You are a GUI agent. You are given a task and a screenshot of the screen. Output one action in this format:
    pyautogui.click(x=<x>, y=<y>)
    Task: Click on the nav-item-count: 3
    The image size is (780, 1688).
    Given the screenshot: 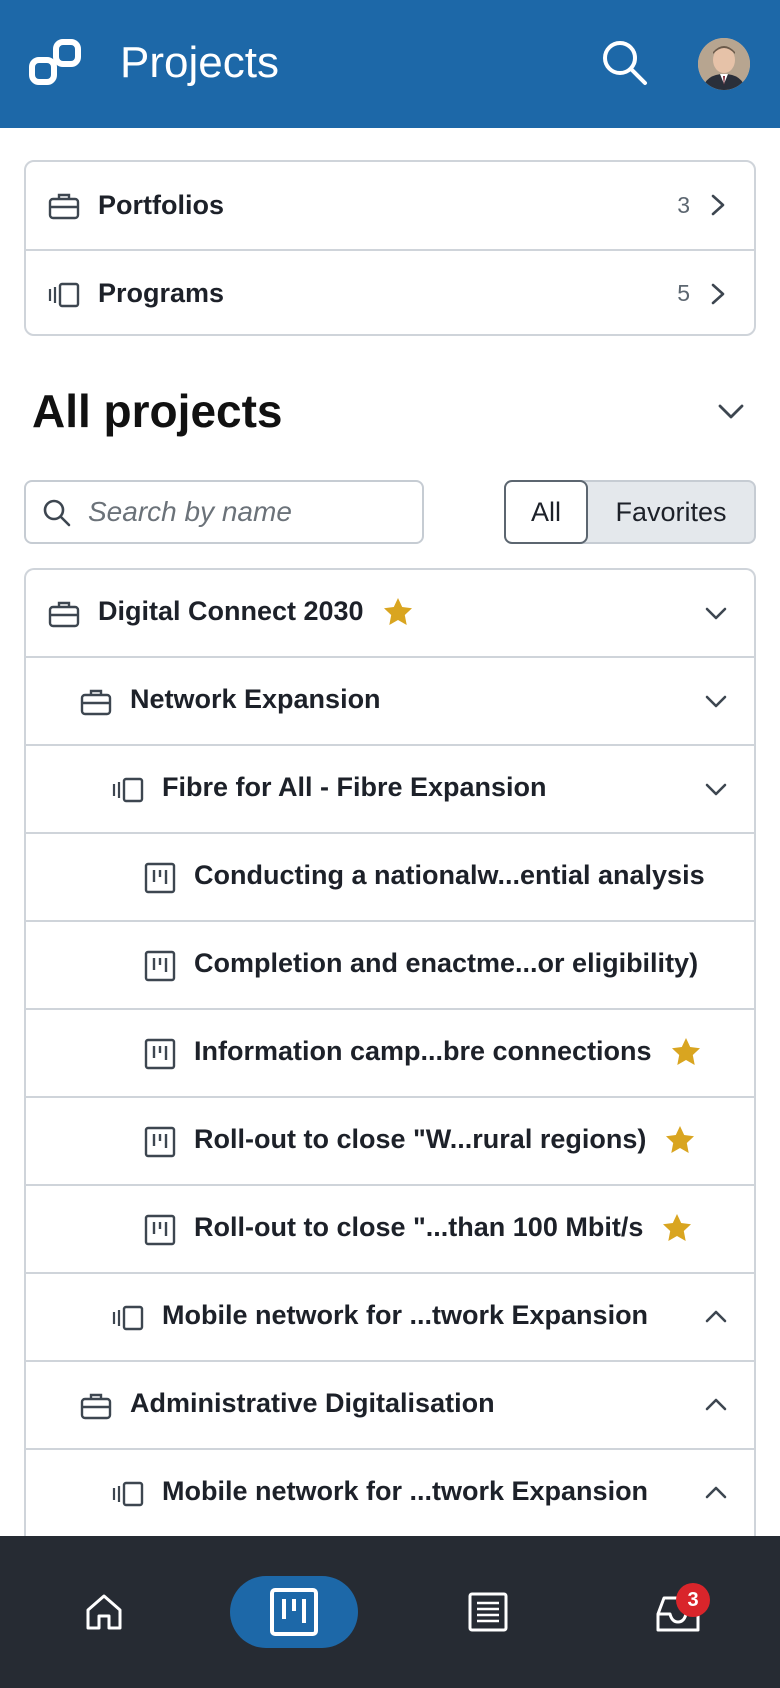 What is the action you would take?
    pyautogui.click(x=683, y=205)
    